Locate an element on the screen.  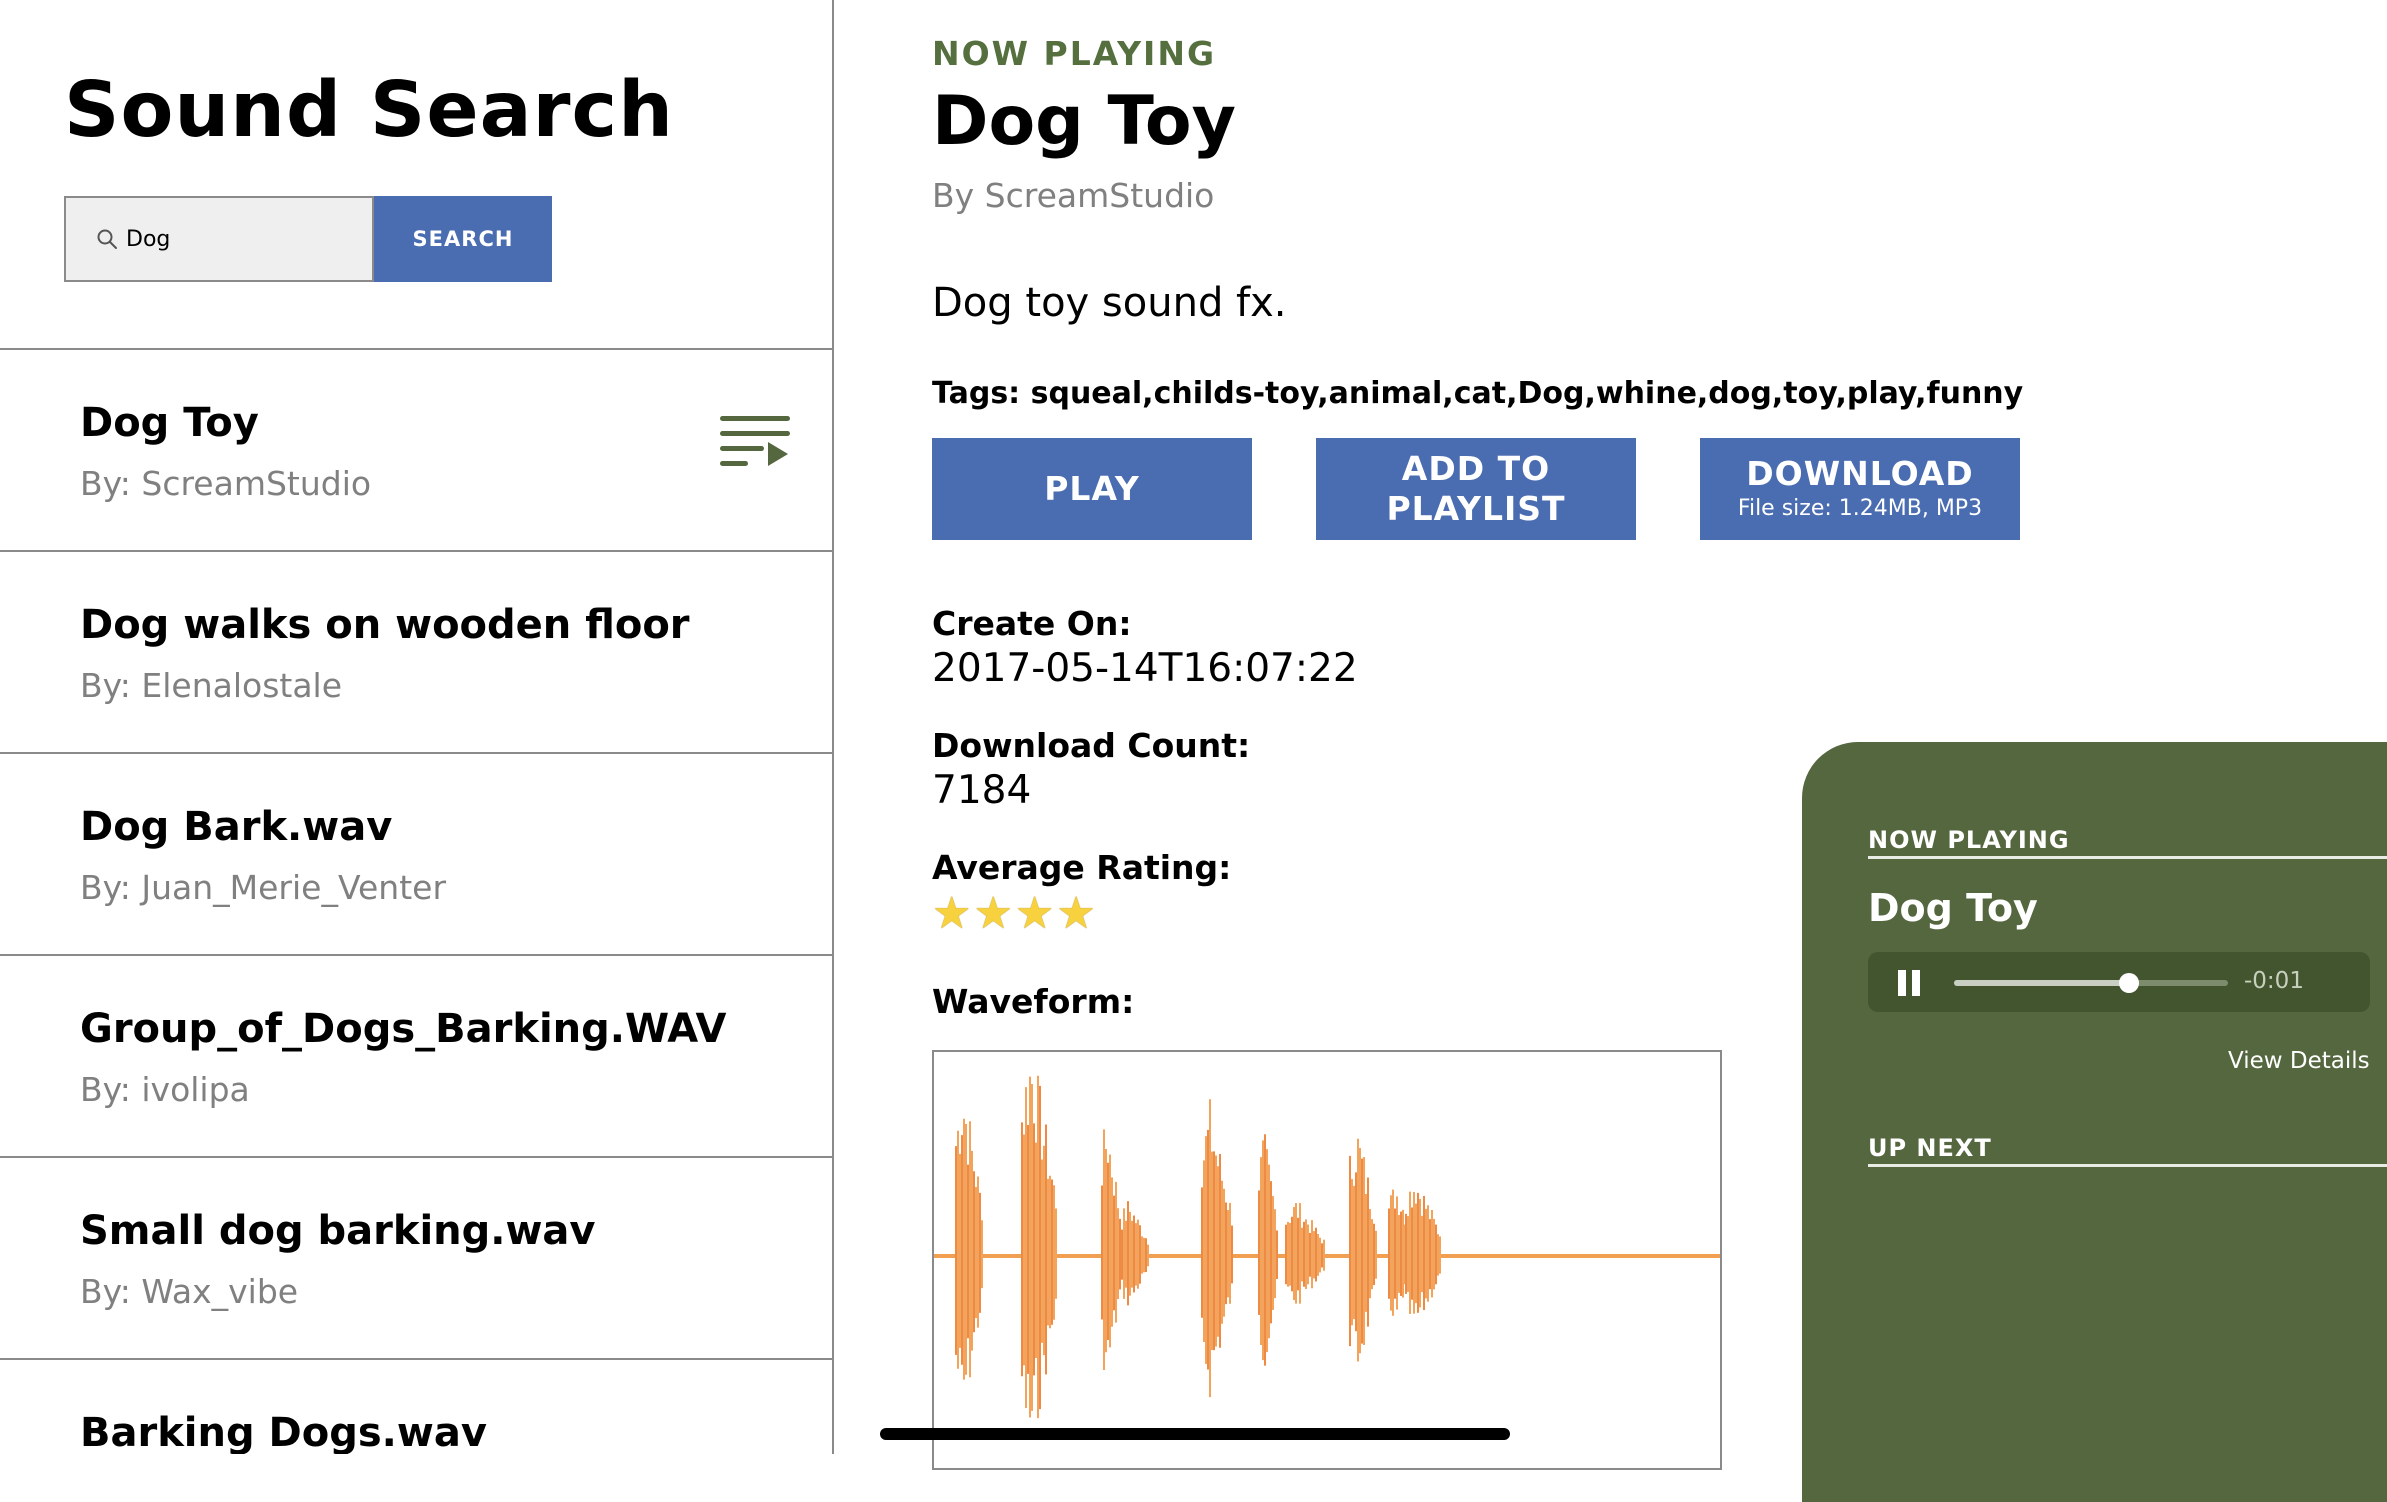
created-value: 2017-05-14T16:07:22 is located at coordinates (1145, 668).